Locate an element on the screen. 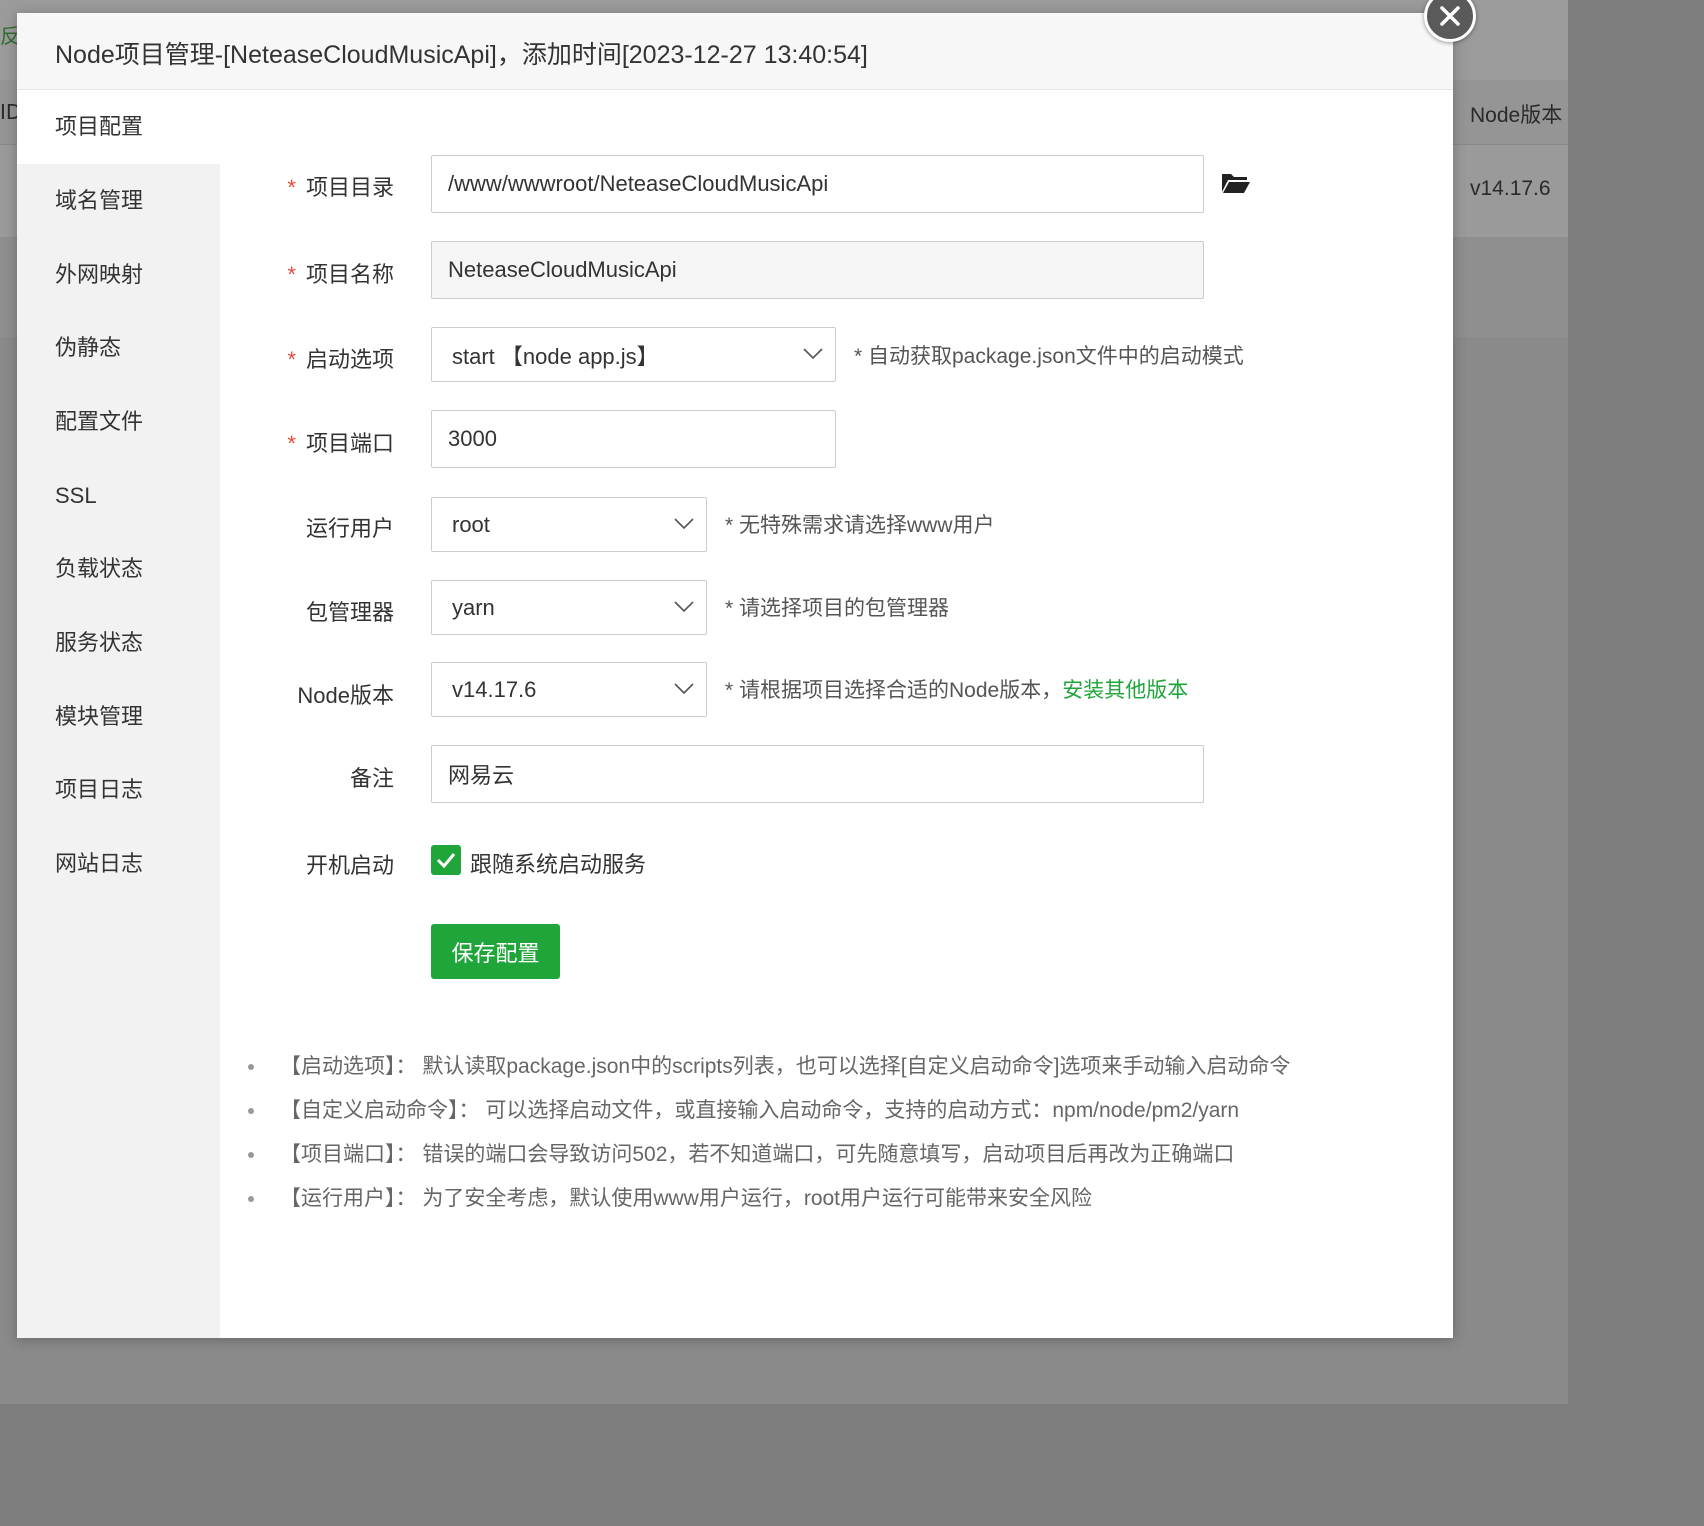  start-option-label-text: 启动选项 is located at coordinates (349, 359).